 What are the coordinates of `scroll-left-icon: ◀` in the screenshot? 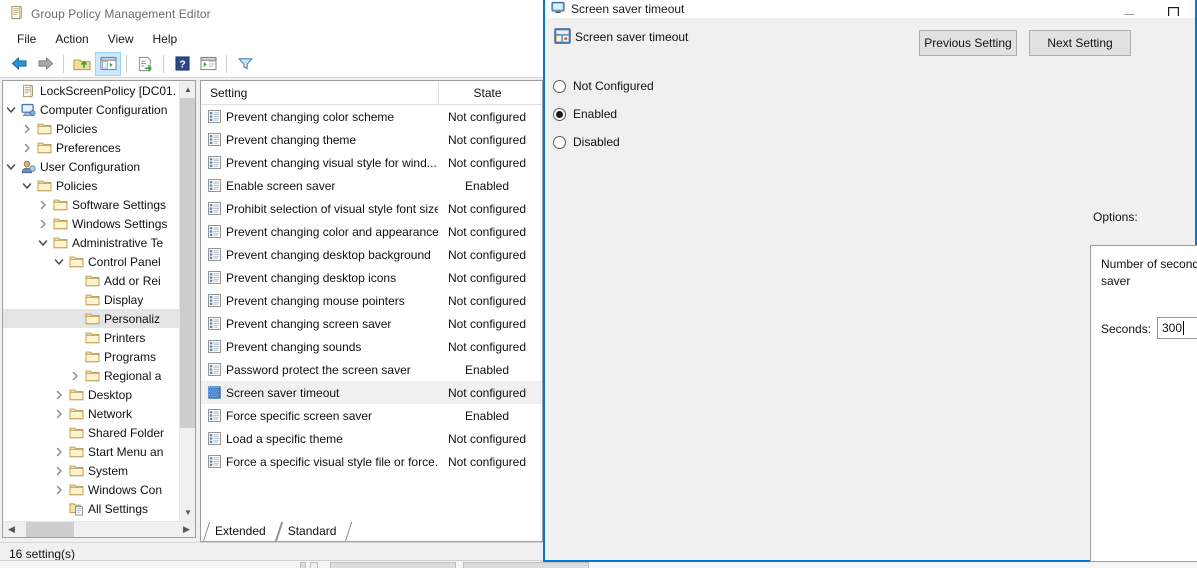 It's located at (11, 530).